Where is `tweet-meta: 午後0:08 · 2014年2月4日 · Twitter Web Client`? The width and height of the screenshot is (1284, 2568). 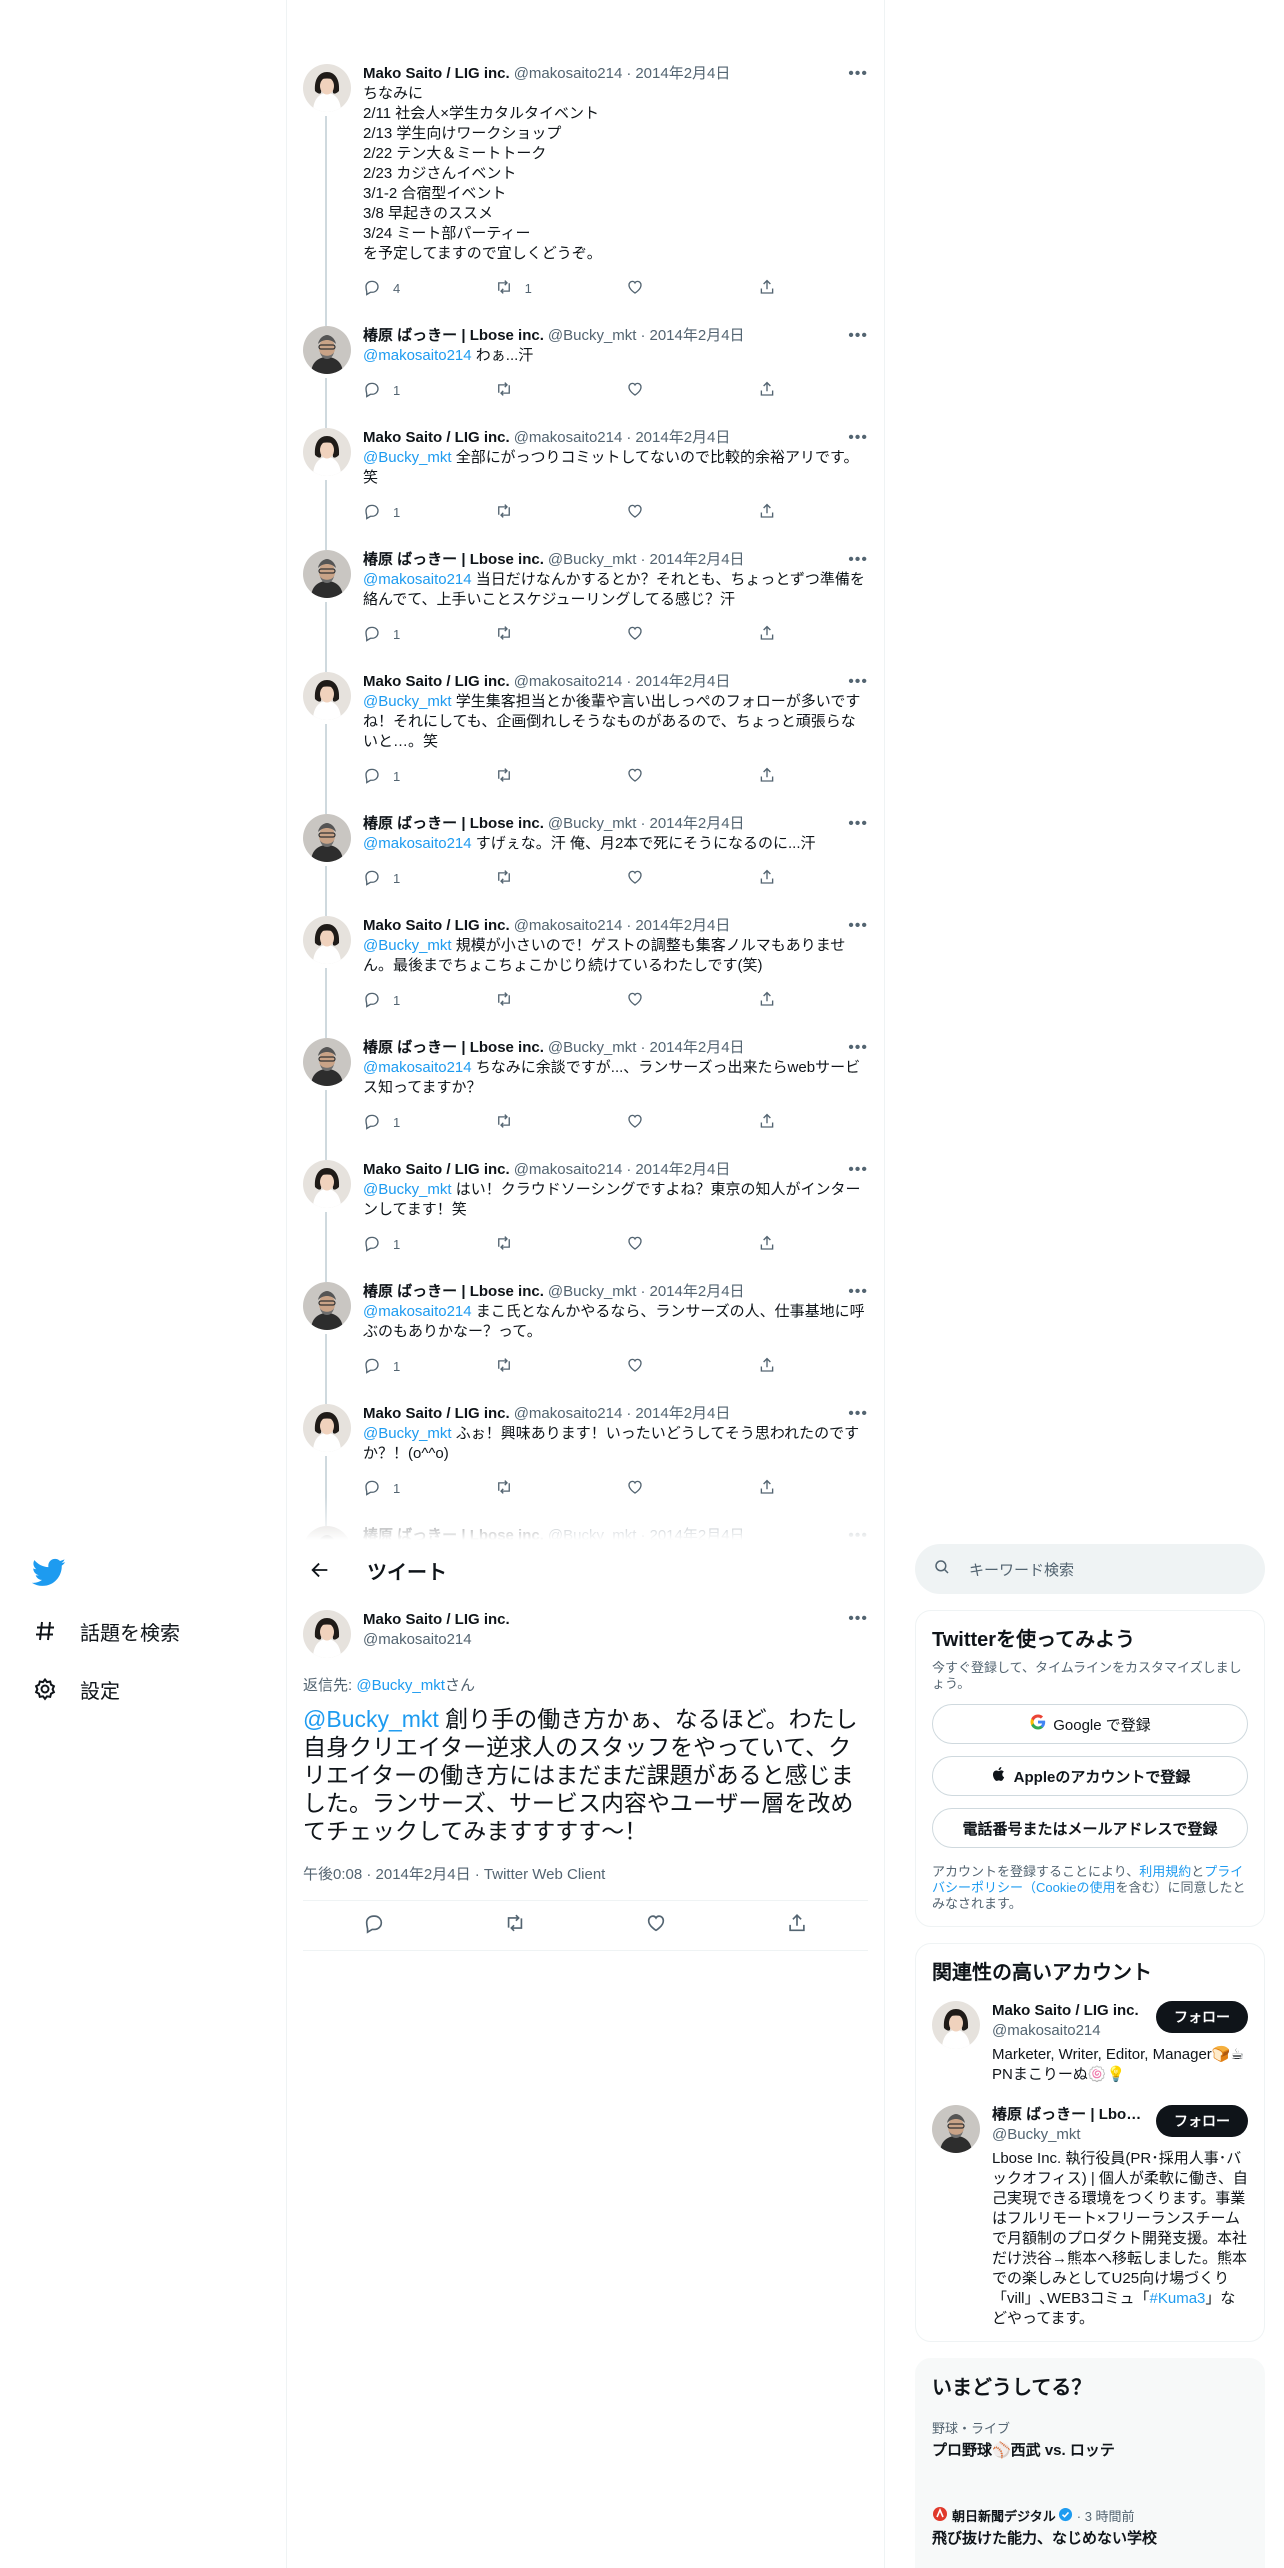
tweet-meta: 午後0:08 · 2014年2月4日 · Twitter Web Client is located at coordinates (585, 1882).